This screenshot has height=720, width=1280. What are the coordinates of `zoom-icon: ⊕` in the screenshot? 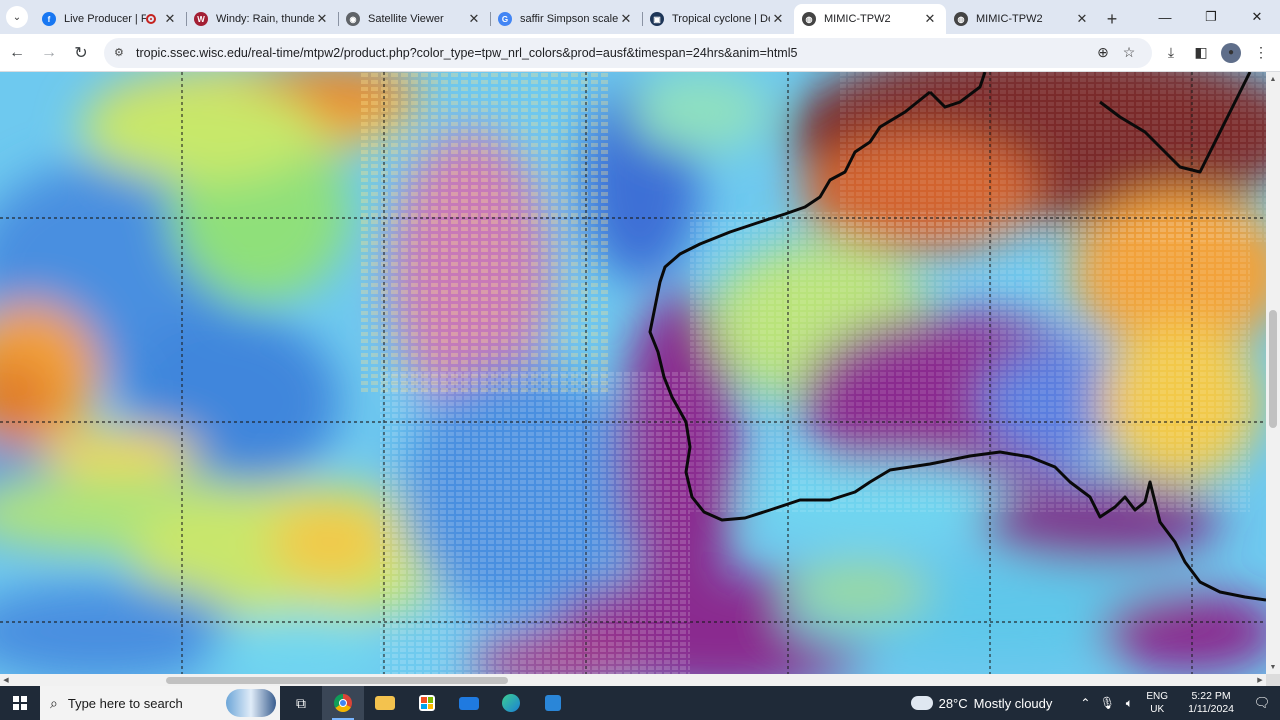 It's located at (1103, 52).